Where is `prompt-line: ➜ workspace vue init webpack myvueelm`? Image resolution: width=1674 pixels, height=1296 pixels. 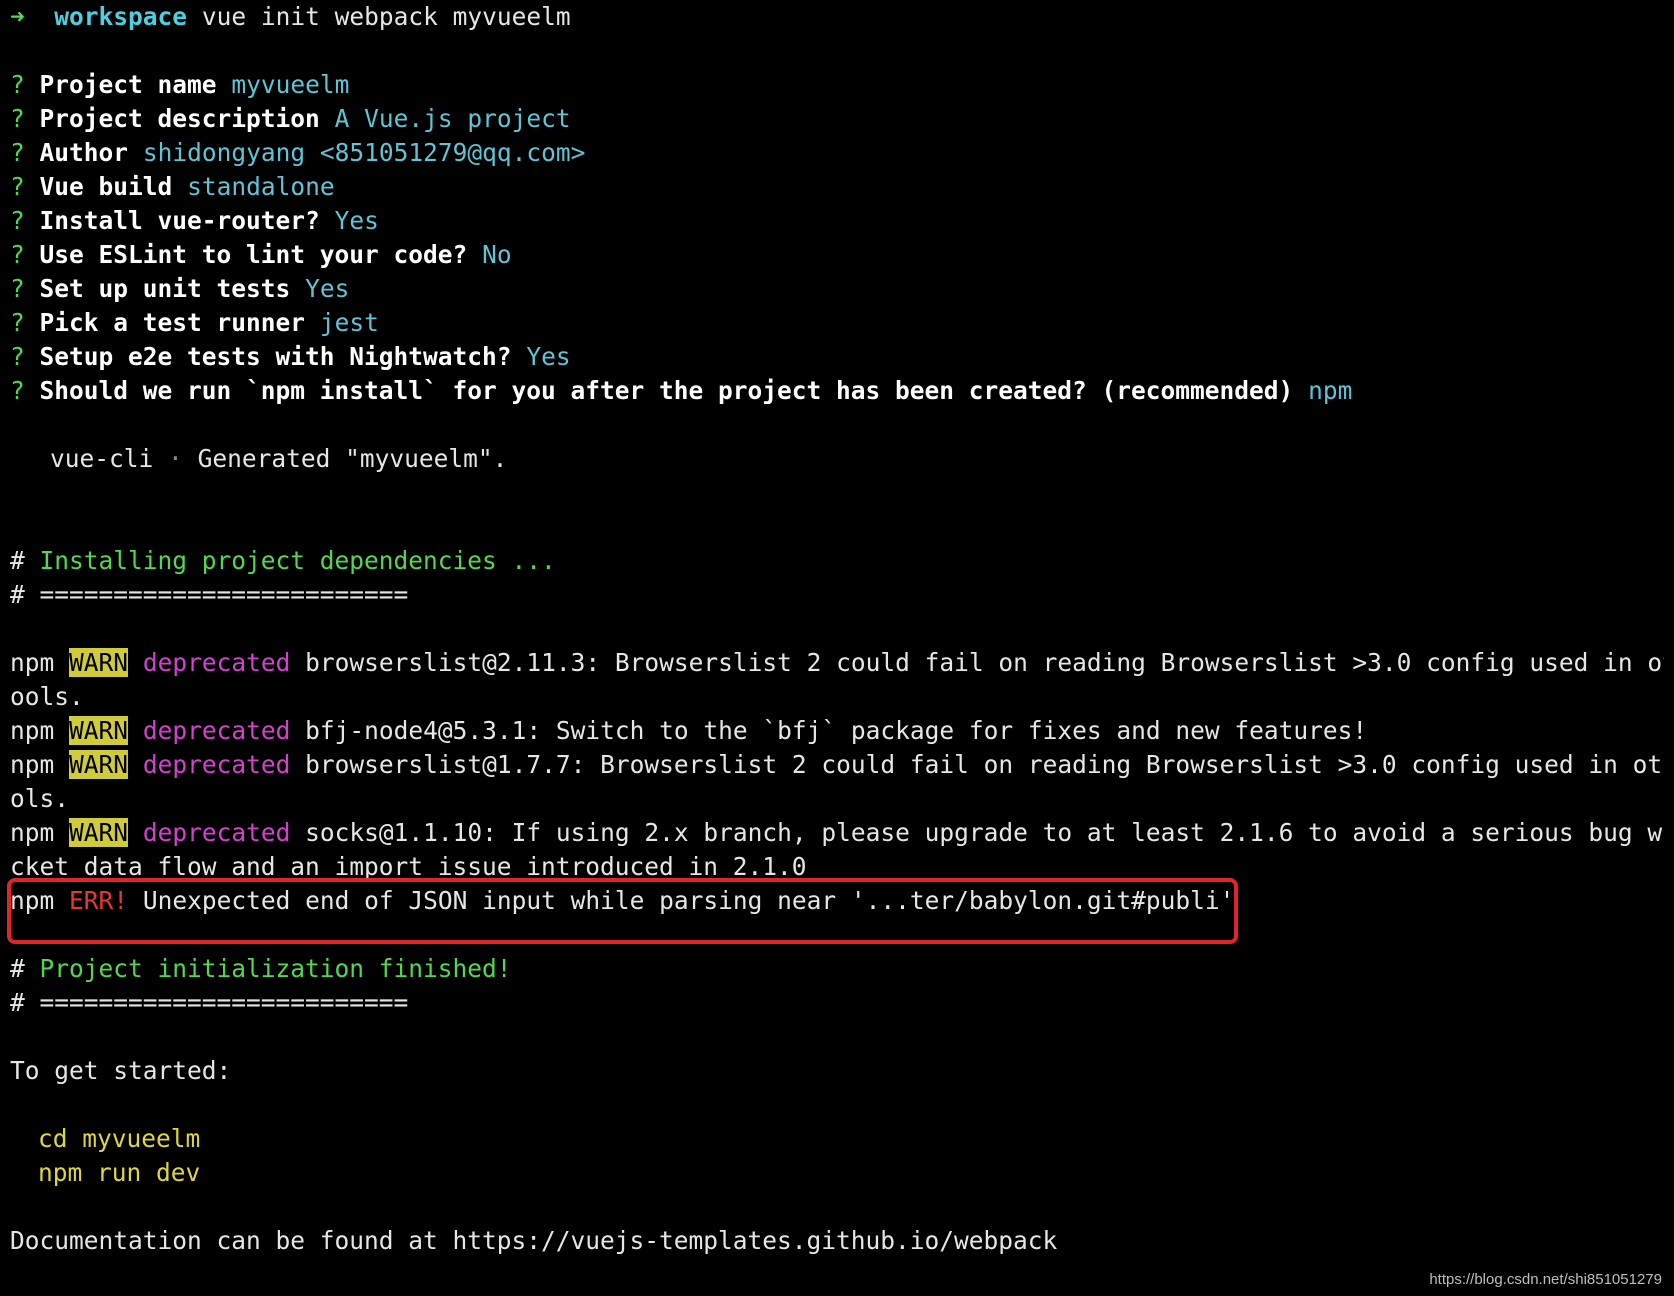
prompt-line: ➜ workspace vue init webpack myvueelm is located at coordinates (837, 17).